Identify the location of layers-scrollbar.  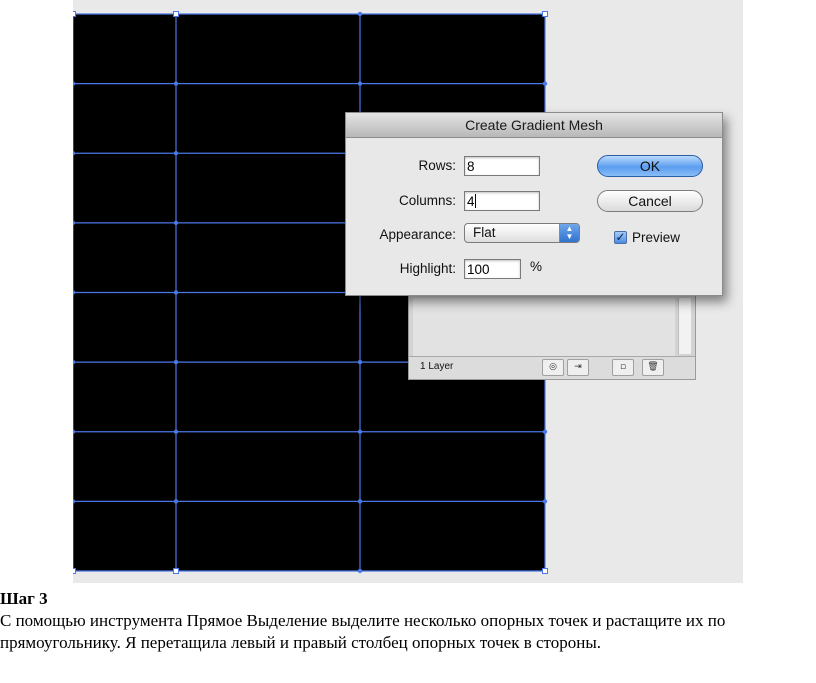
(684, 326).